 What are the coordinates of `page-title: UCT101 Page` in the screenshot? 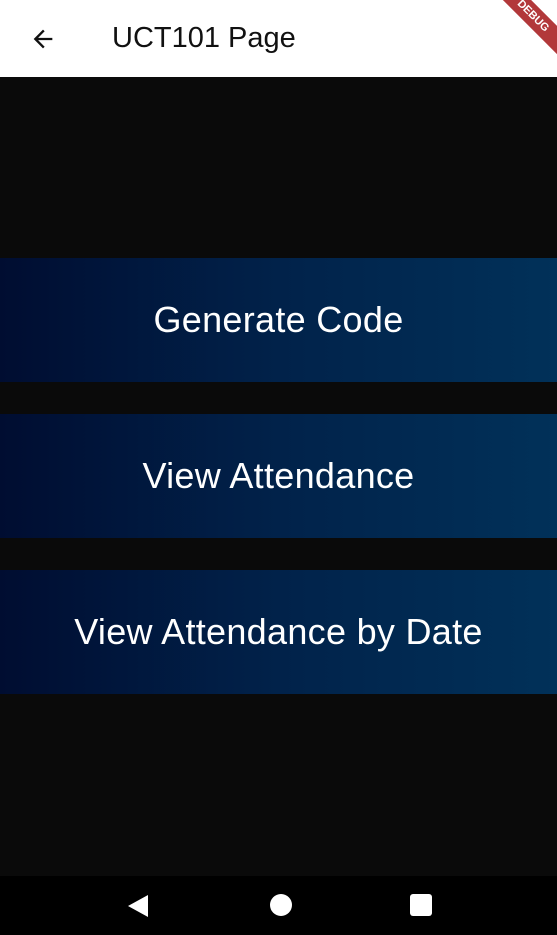 It's located at (204, 38).